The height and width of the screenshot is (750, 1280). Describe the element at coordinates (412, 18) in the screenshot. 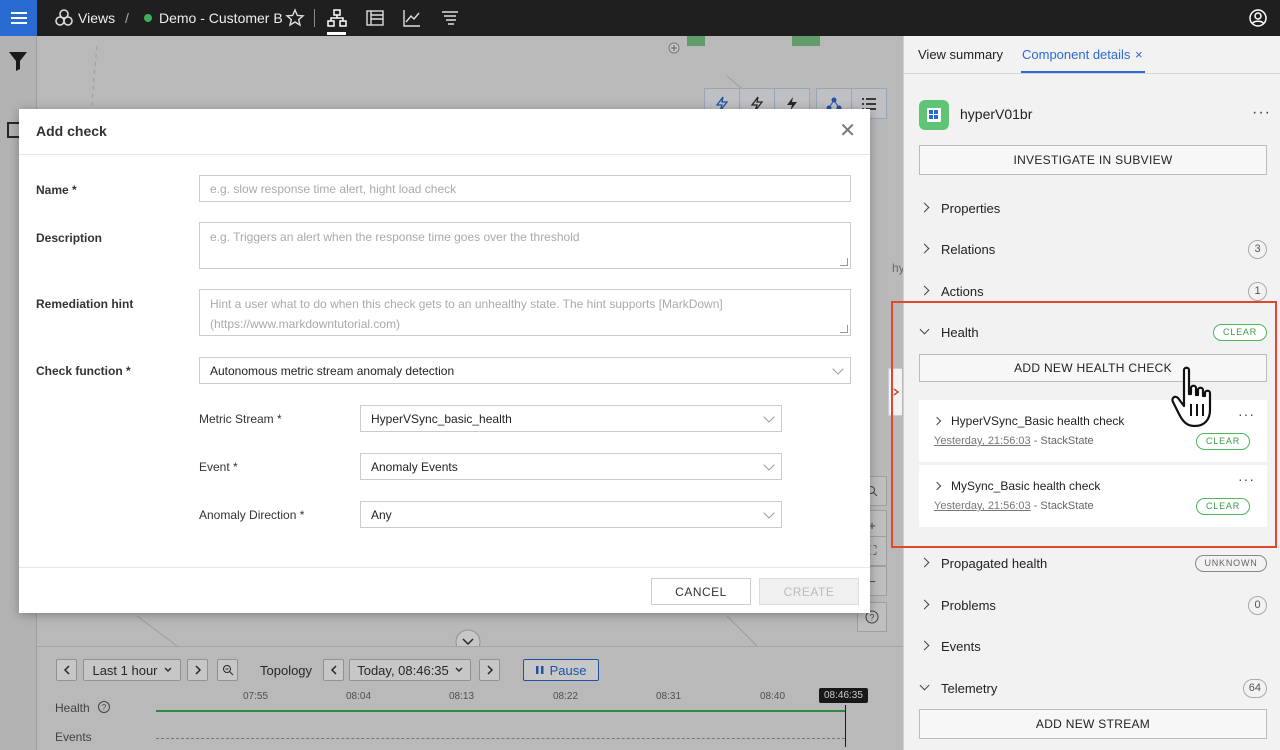

I see `metrics-view-icon` at that location.